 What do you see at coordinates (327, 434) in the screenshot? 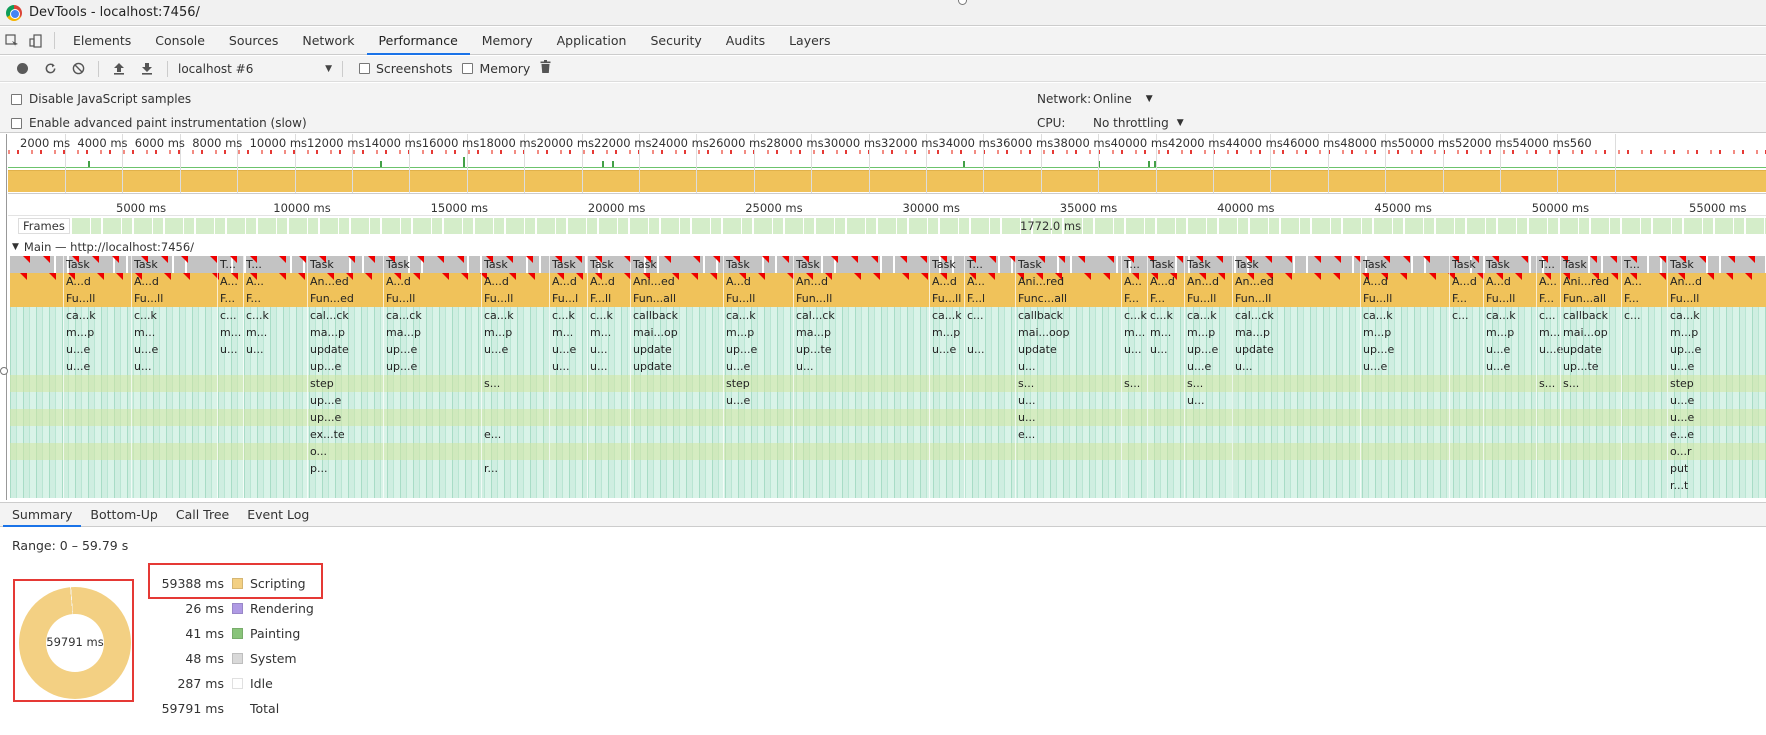
I see `flame-entry: ex...te` at bounding box center [327, 434].